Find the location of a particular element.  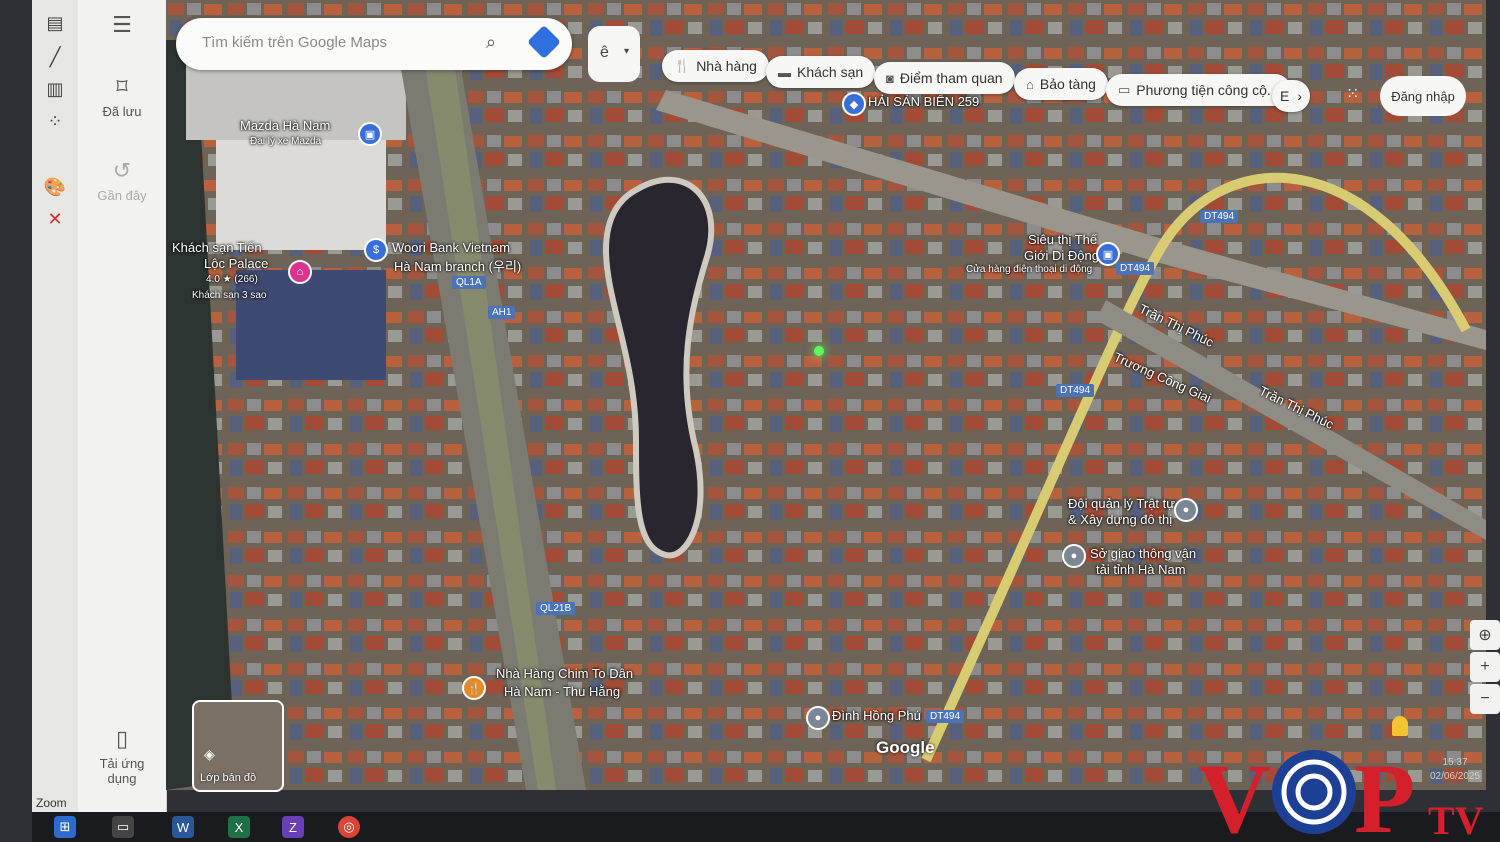

label-woori-2: Hà Nam branch (우리) is located at coordinates (457, 265).